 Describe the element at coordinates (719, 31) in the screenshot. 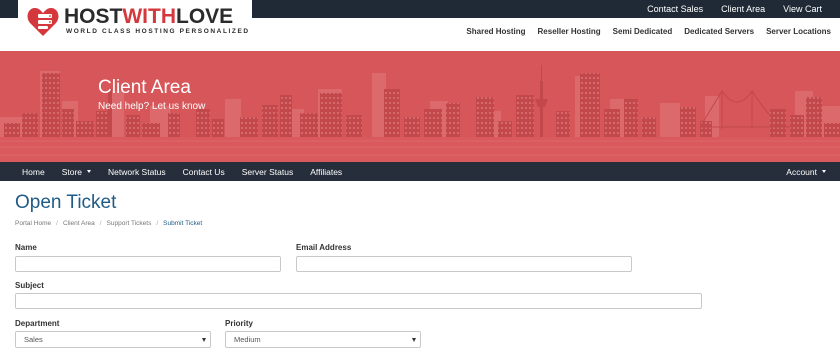

I see `dedicated-servers-link: Dedicated Servers` at that location.